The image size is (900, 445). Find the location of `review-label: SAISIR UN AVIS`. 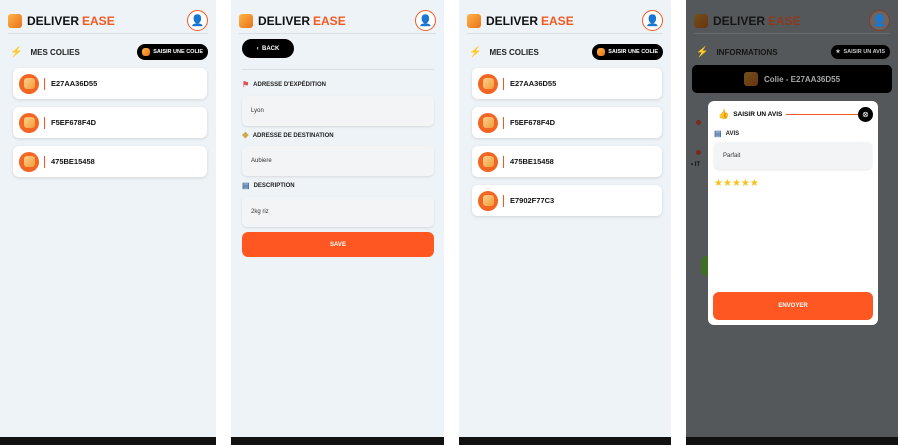

review-label: SAISIR UN AVIS is located at coordinates (864, 52).